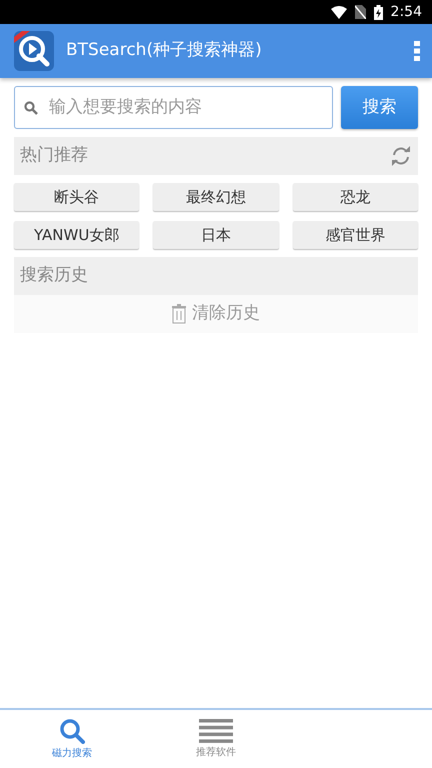 Image resolution: width=432 pixels, height=768 pixels. I want to click on nav-tab: 磁力搜索, so click(72, 739).